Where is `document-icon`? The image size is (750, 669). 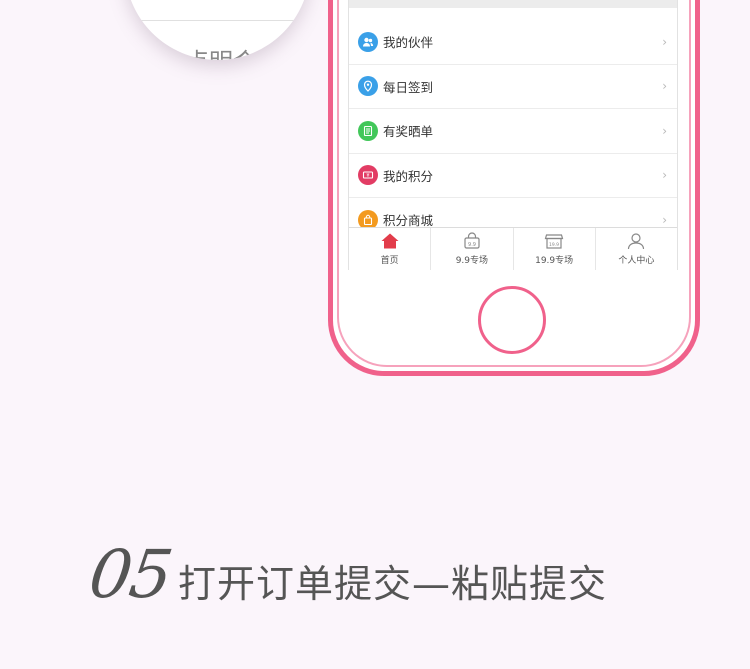
document-icon is located at coordinates (368, 130).